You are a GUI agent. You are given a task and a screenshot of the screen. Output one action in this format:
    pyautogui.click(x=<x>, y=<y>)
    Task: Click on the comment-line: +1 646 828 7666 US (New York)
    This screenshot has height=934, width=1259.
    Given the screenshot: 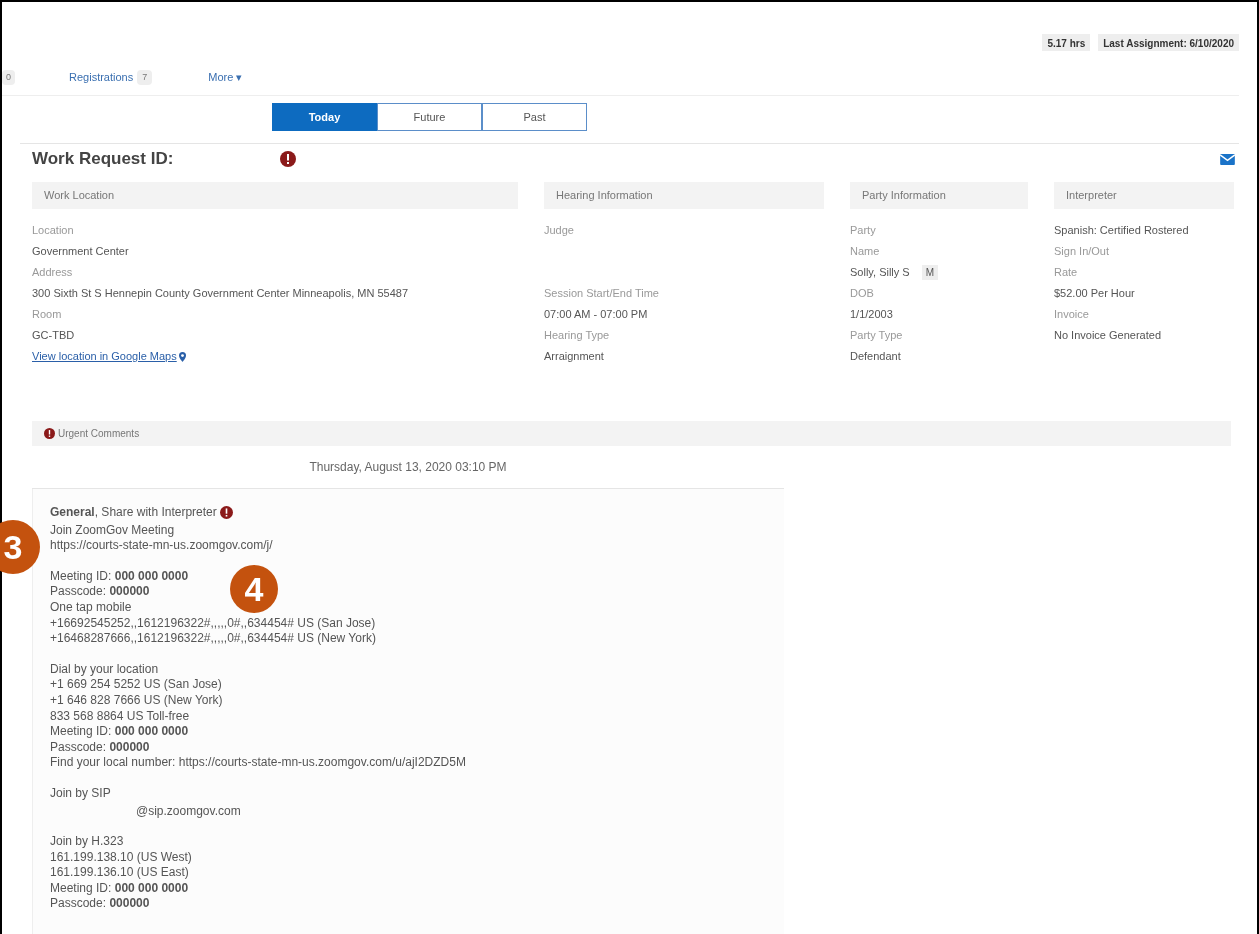 What is the action you would take?
    pyautogui.click(x=136, y=700)
    